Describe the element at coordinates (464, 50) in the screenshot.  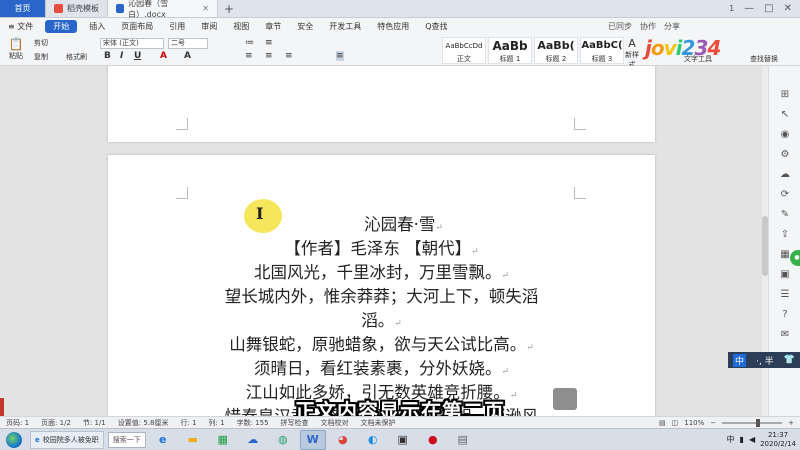
I see `style-normal: AaBbCcDd 正文` at that location.